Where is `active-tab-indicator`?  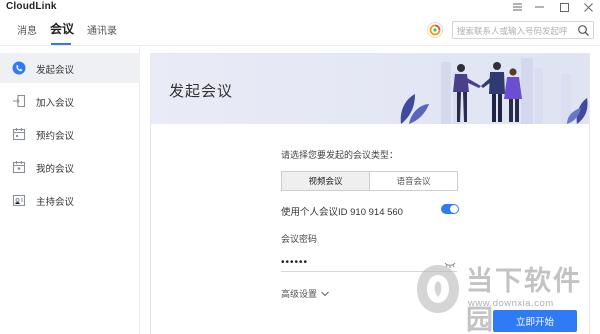
active-tab-indicator is located at coordinates (61, 44).